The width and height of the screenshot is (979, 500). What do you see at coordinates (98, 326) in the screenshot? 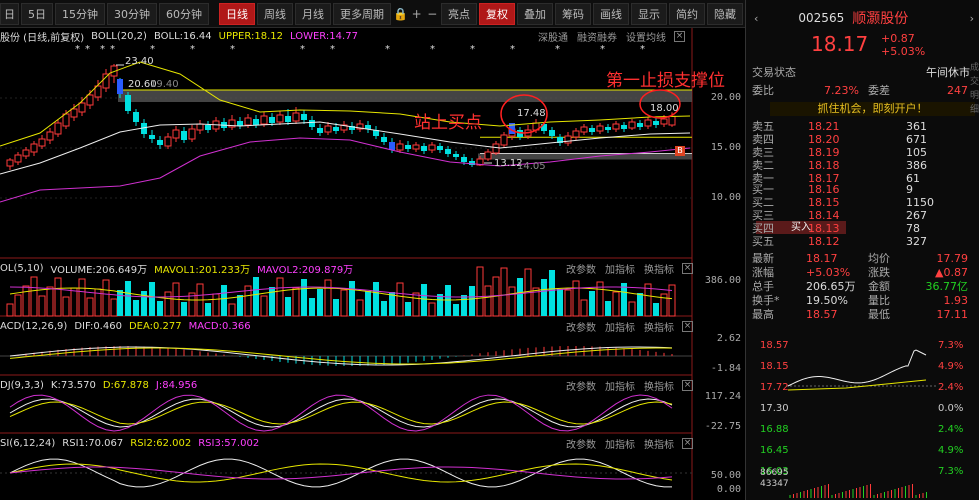
I see `macd-dif: DIF:0.460` at bounding box center [98, 326].